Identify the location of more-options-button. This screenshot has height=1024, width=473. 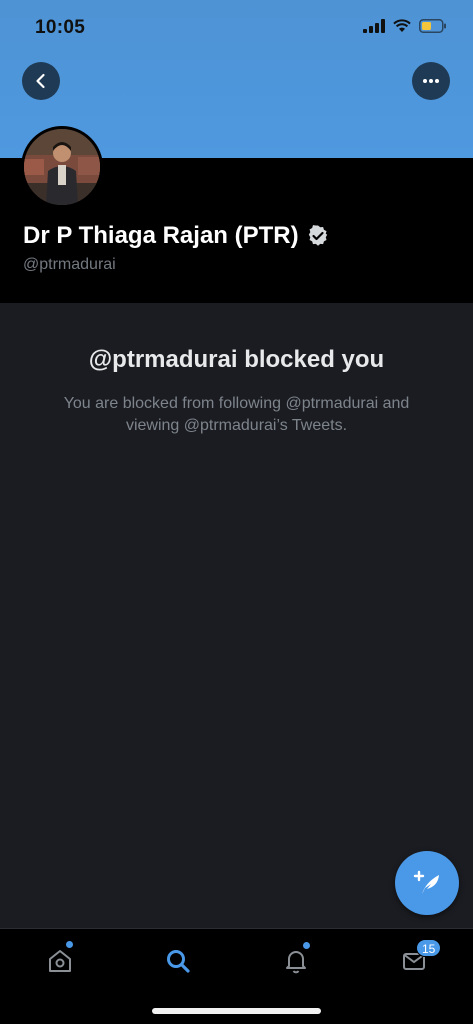
(431, 81).